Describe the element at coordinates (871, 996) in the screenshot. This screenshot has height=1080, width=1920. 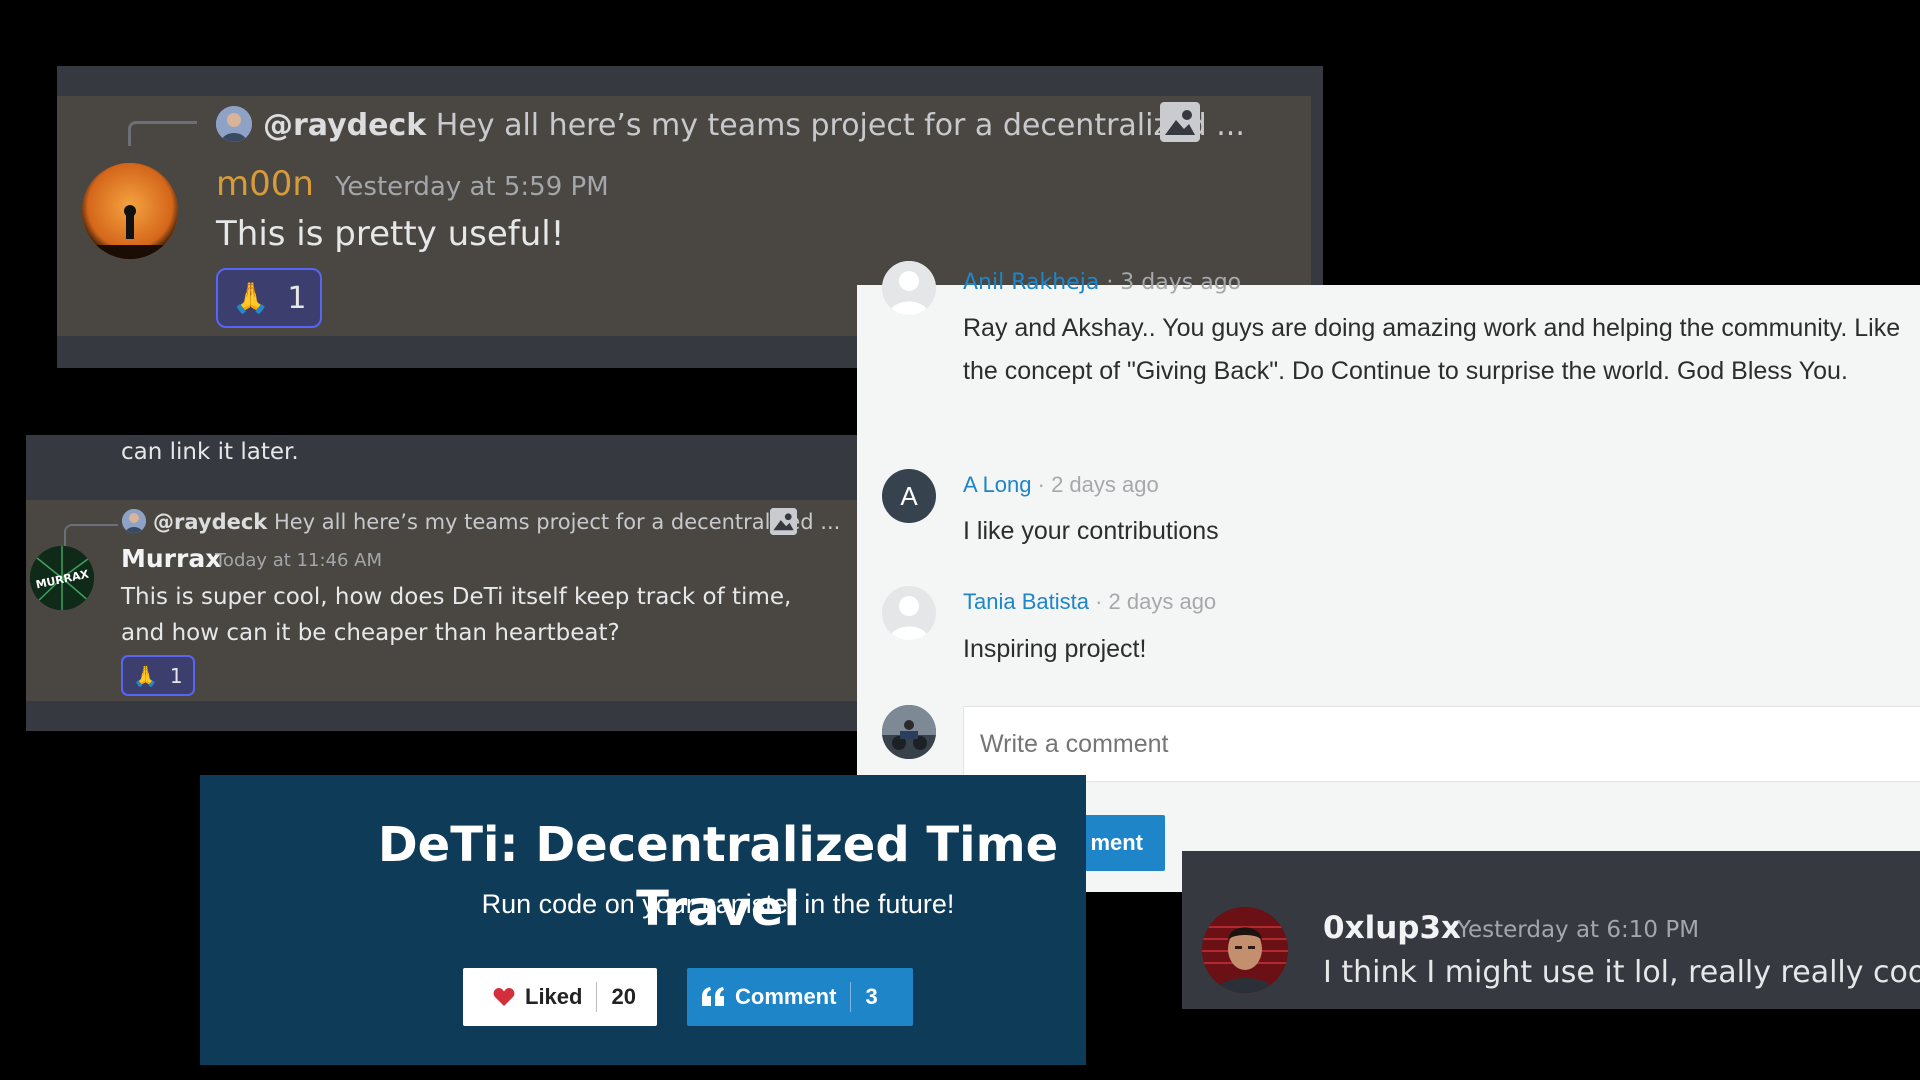
I see `comment-count: 3` at that location.